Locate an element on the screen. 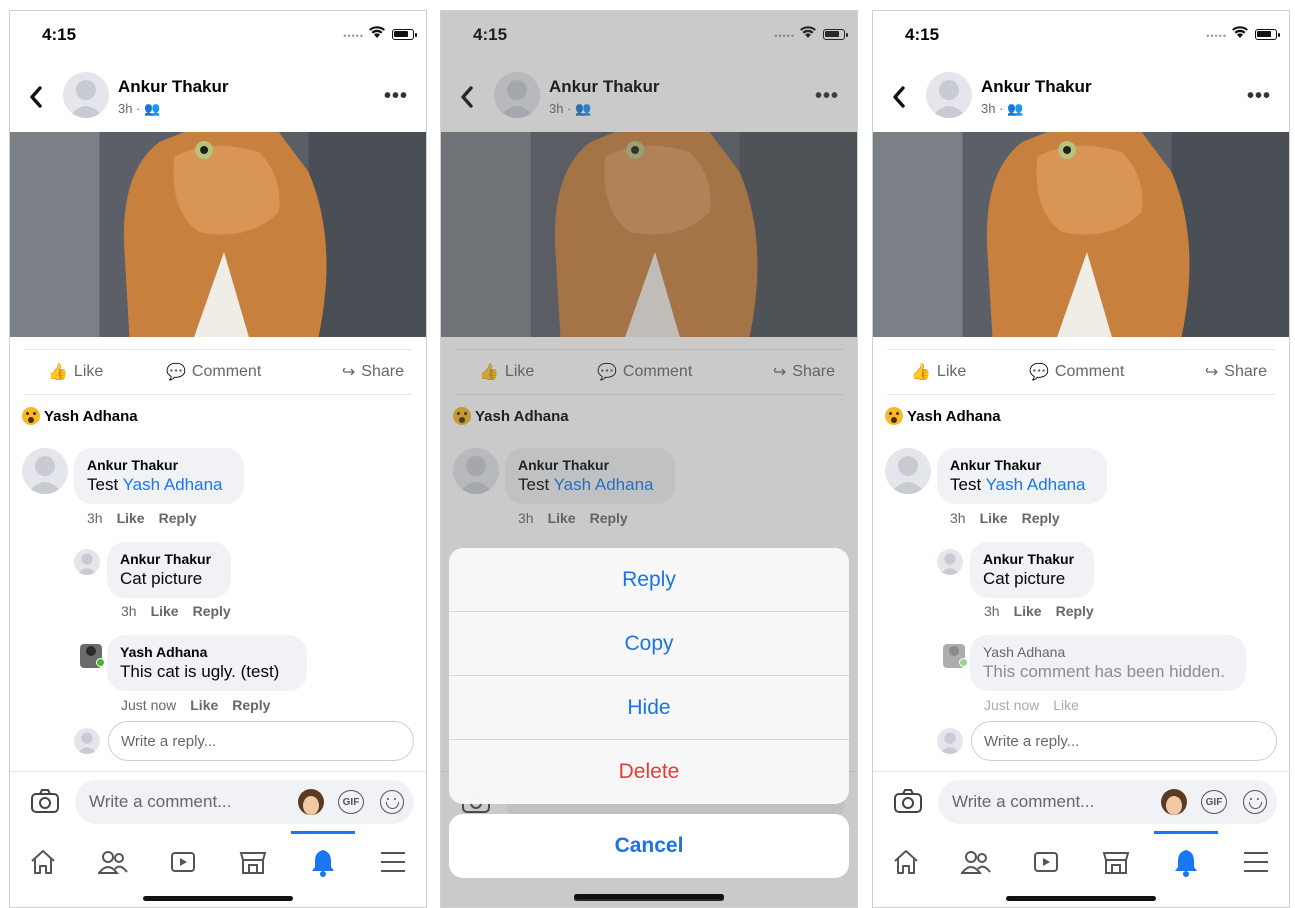 The height and width of the screenshot is (908, 1295). sheet-hide-button: Hide is located at coordinates (649, 708).